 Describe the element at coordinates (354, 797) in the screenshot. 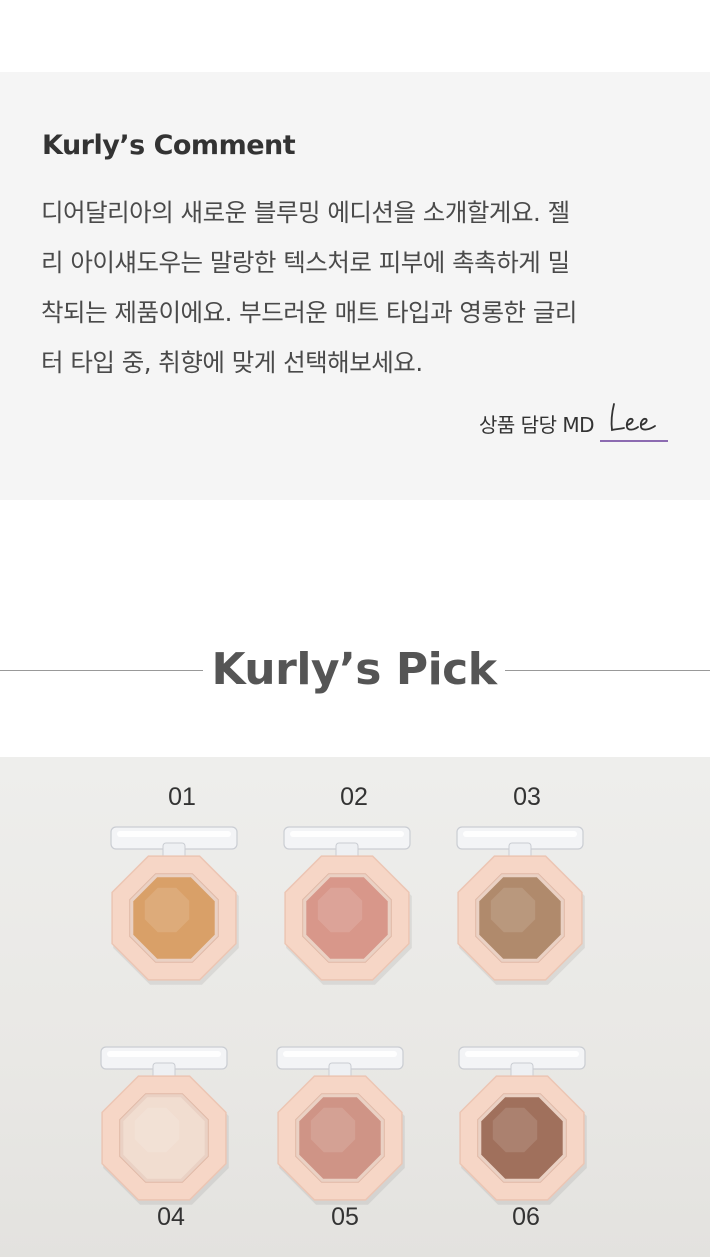

I see `shade-number-02: 02` at that location.